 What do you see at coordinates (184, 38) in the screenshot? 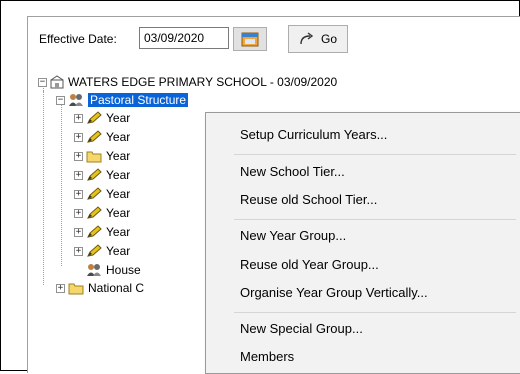
I see `effective-date-input` at bounding box center [184, 38].